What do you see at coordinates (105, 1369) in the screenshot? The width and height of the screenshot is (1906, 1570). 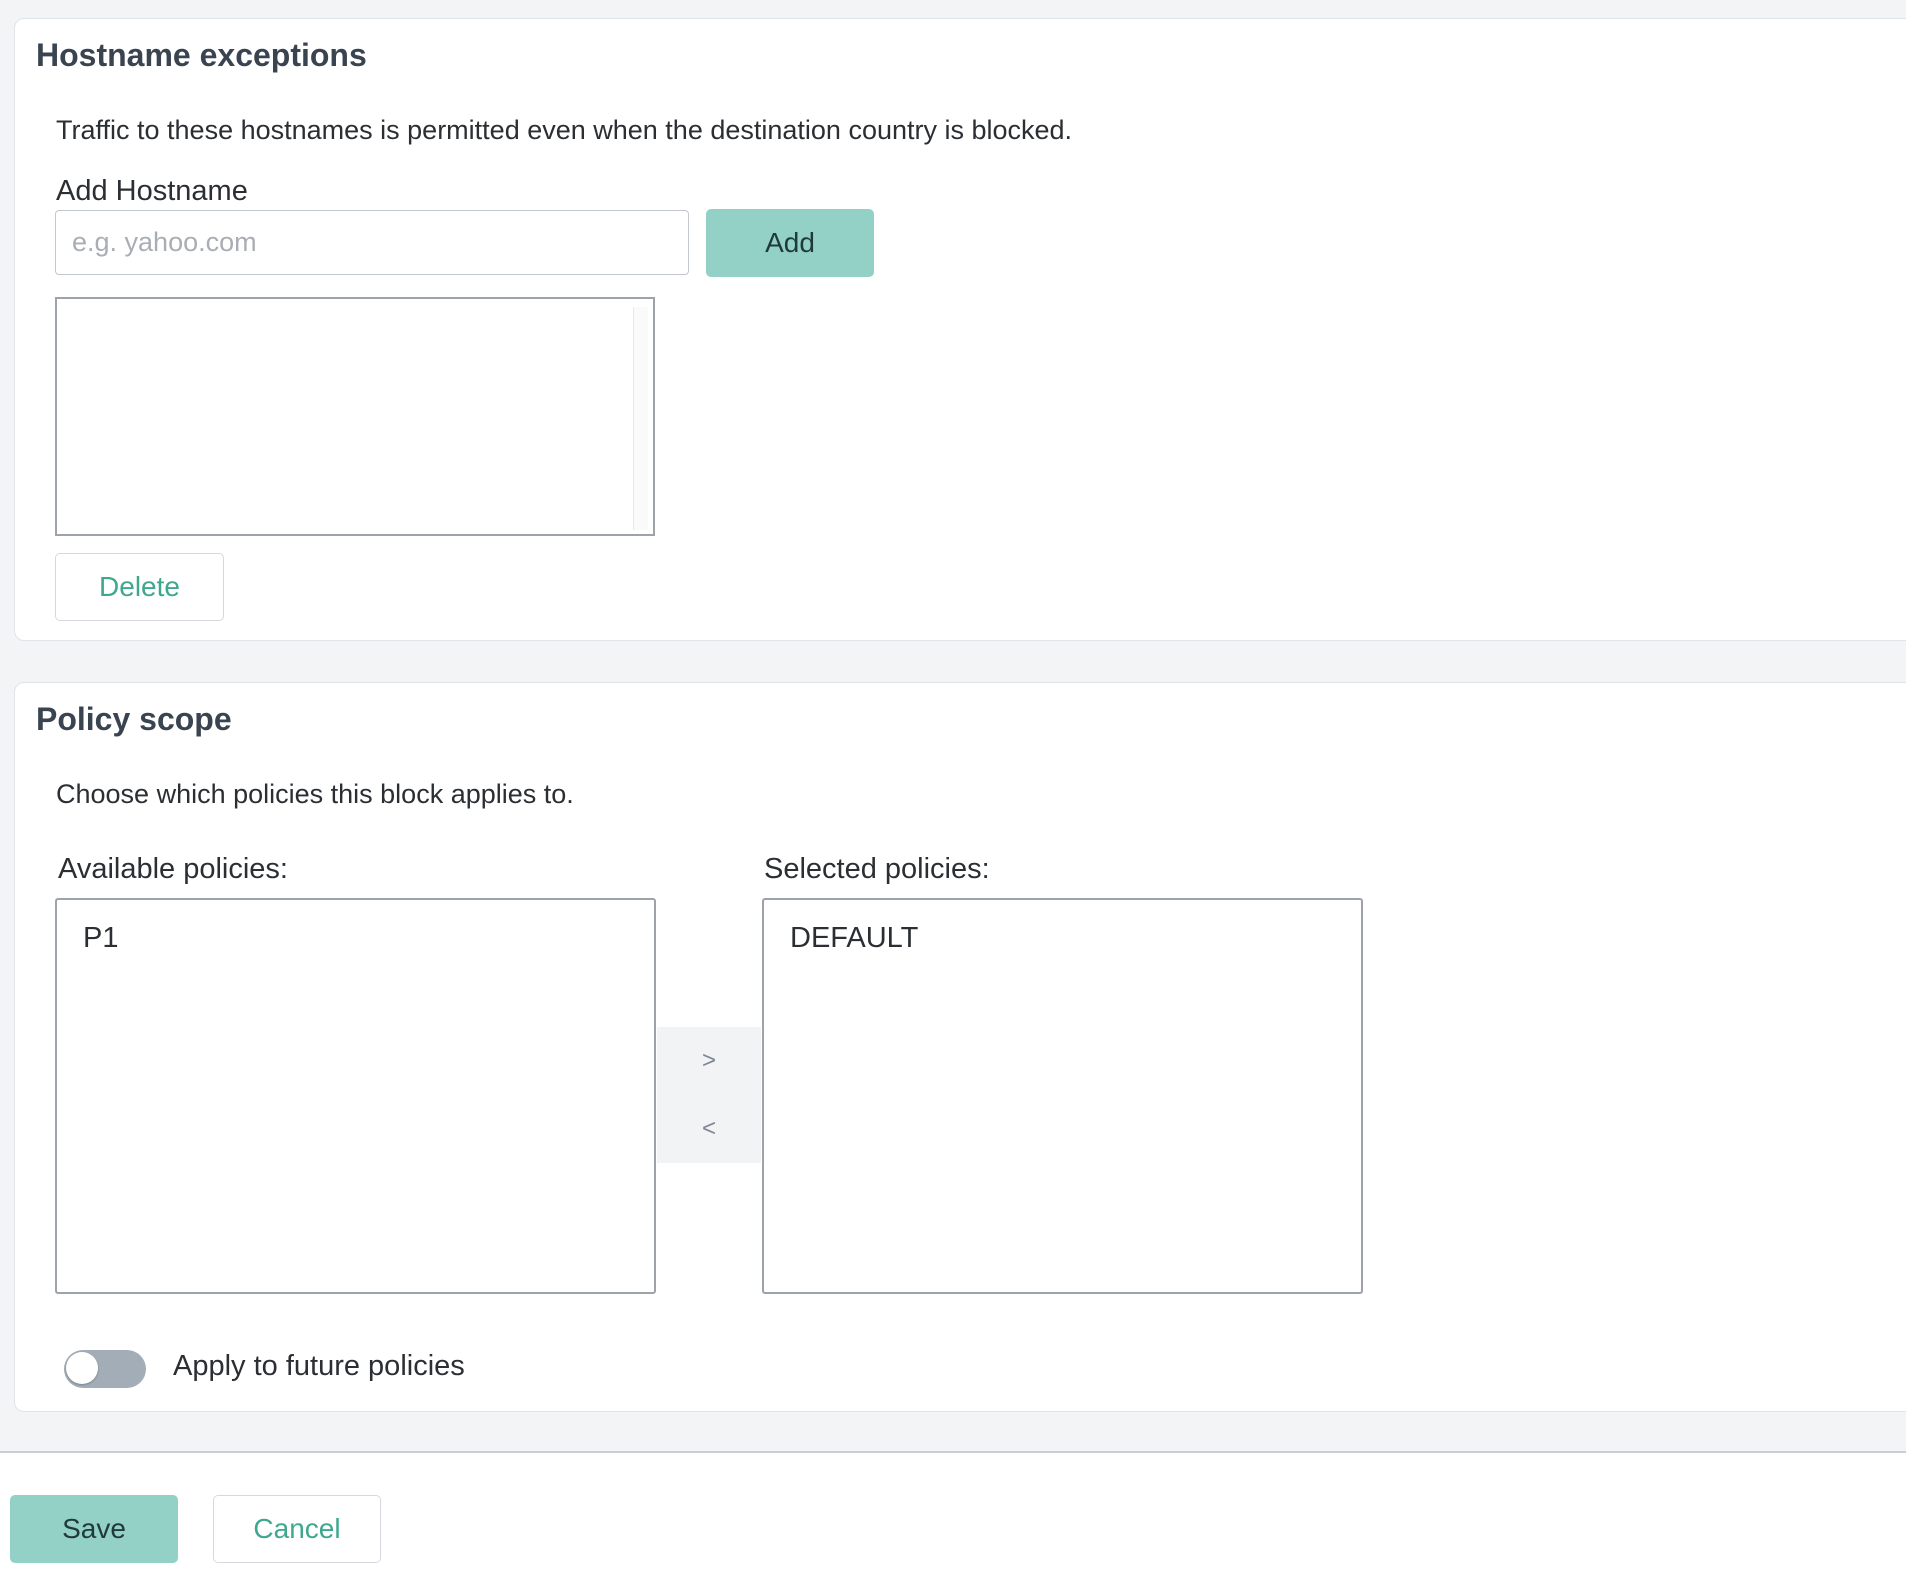 I see `apply-future-policies-toggle` at bounding box center [105, 1369].